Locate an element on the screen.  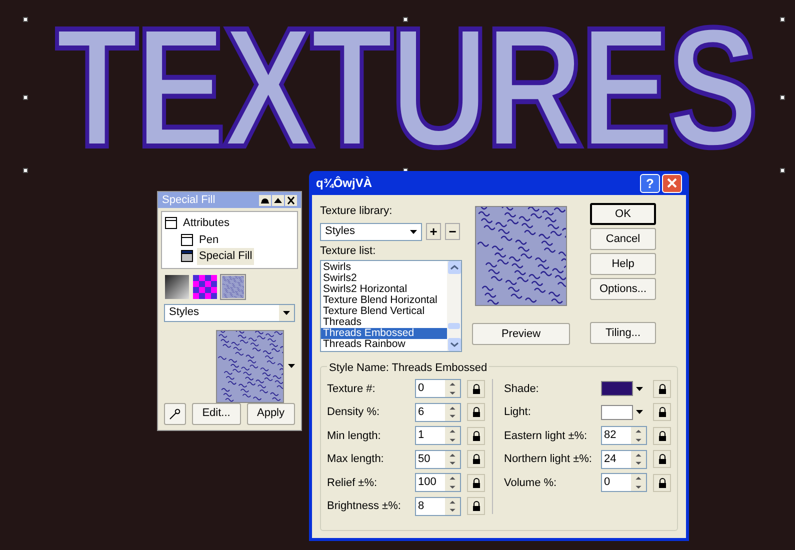
param-label: Brightness ±%: is located at coordinates (364, 506).